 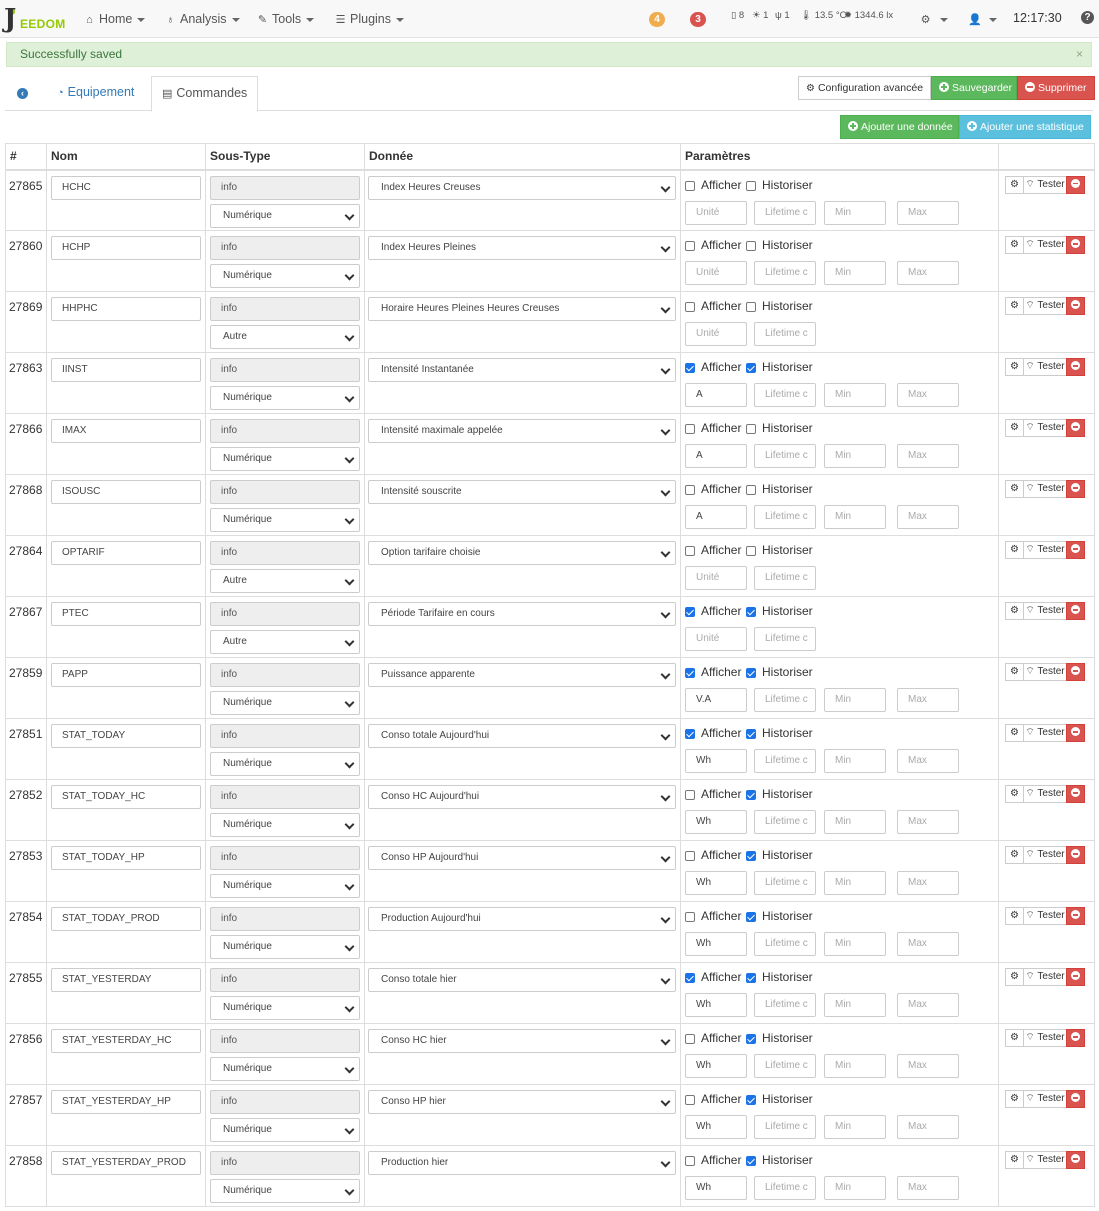 What do you see at coordinates (974, 88) in the screenshot?
I see `save-button: Sauvegarder` at bounding box center [974, 88].